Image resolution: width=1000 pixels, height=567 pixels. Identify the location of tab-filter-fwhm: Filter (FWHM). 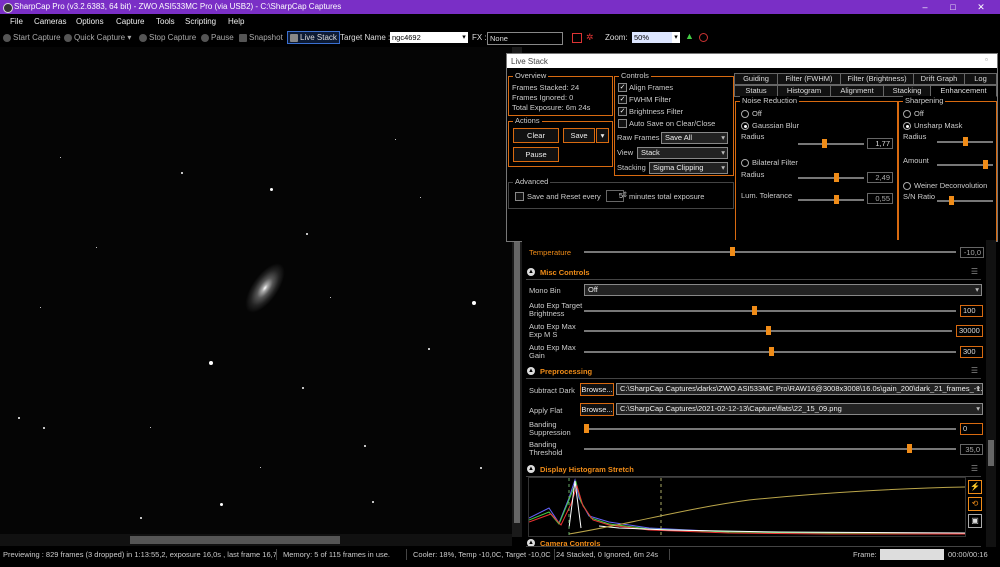
(809, 79).